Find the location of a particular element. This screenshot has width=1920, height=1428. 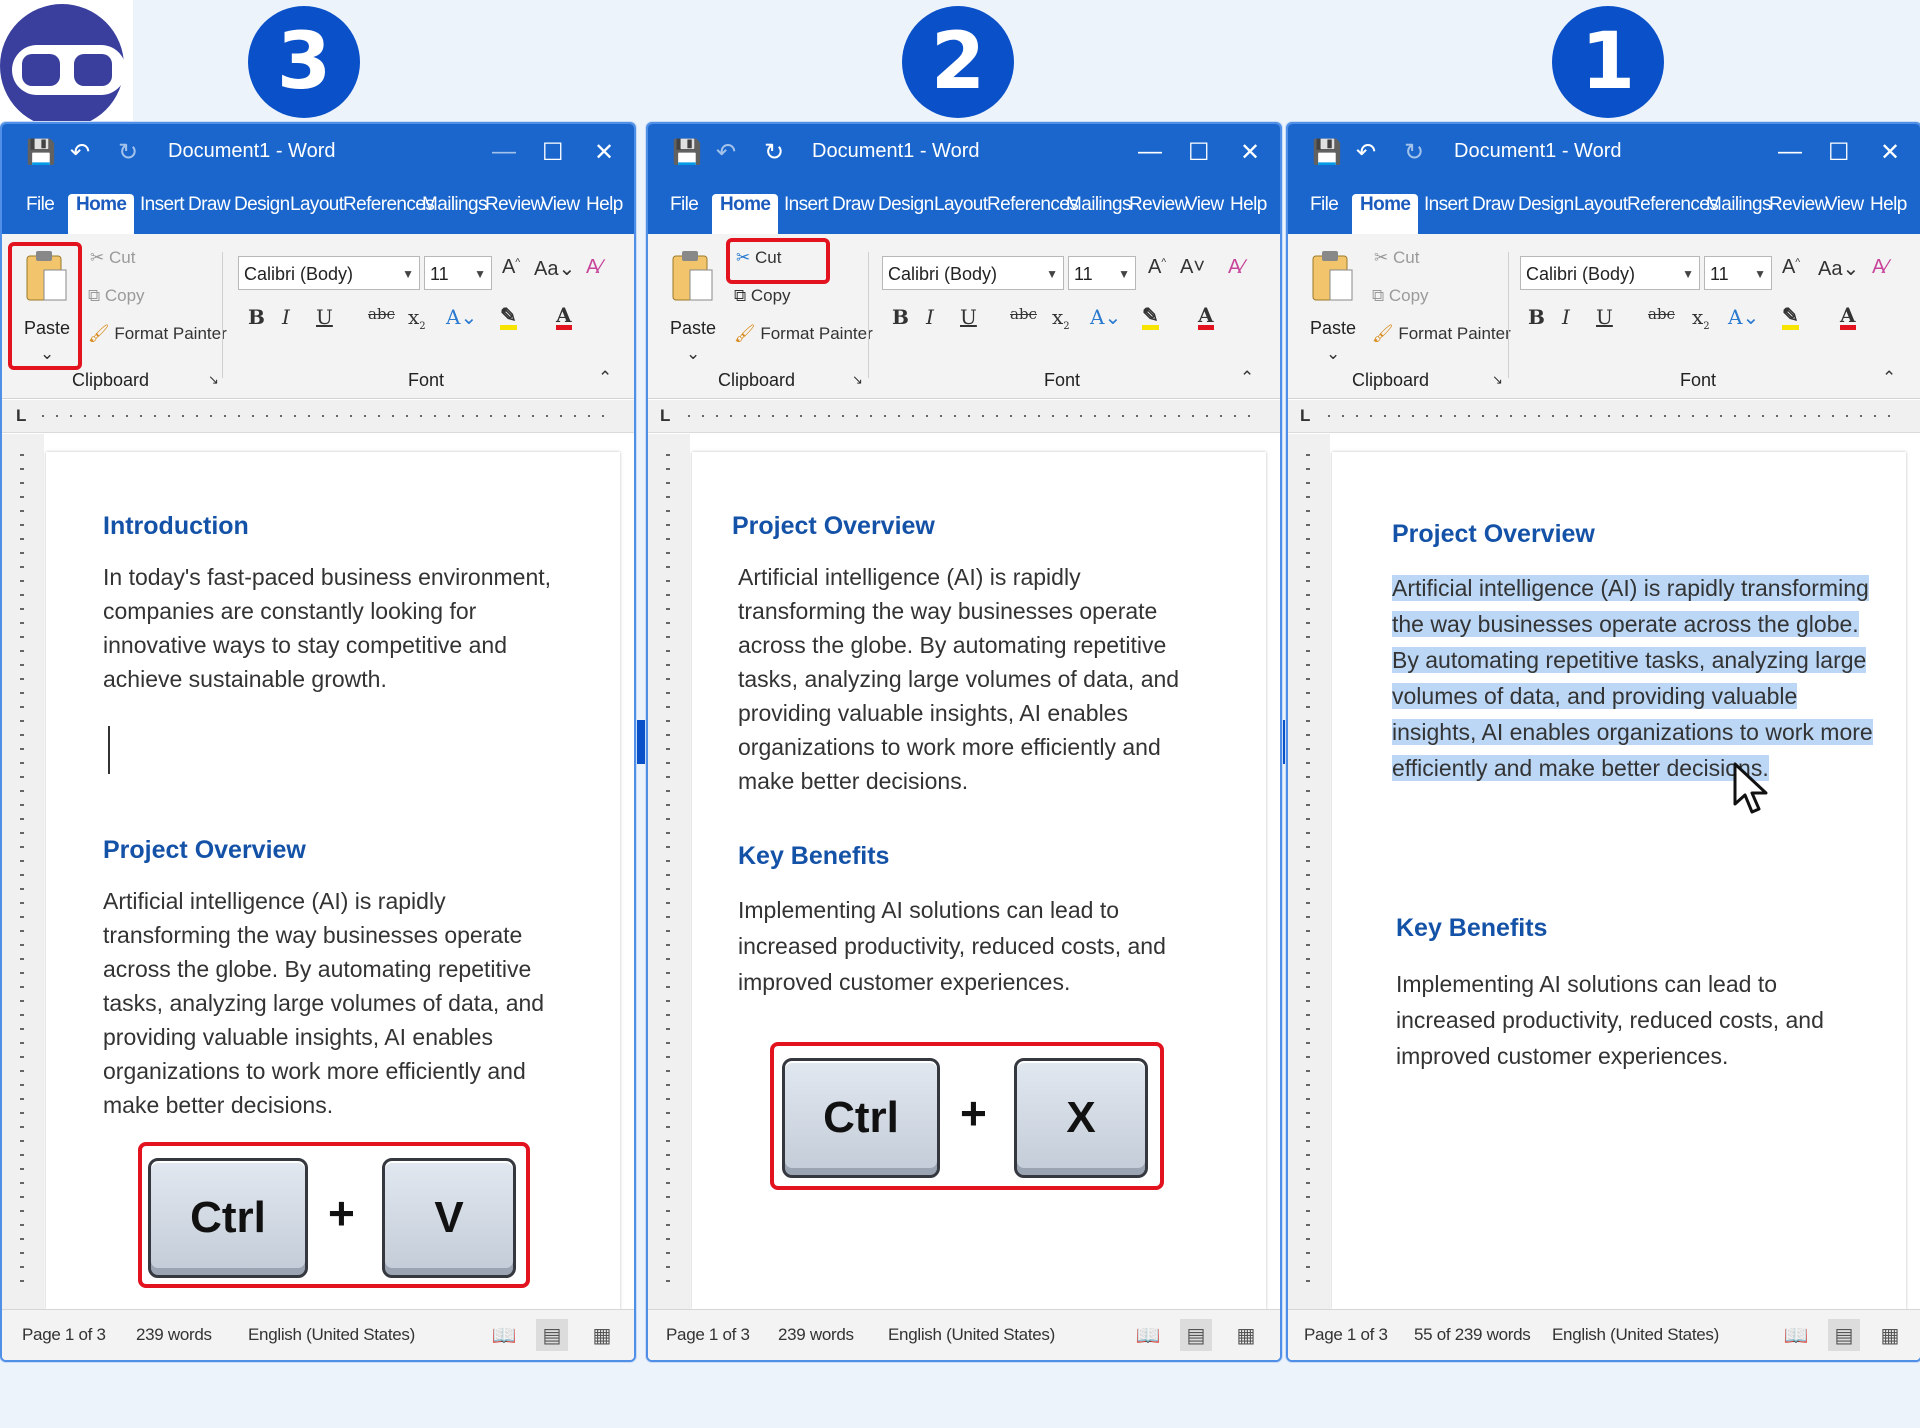

format-painter-button: 🖌 Format Painter is located at coordinates (1441, 334).